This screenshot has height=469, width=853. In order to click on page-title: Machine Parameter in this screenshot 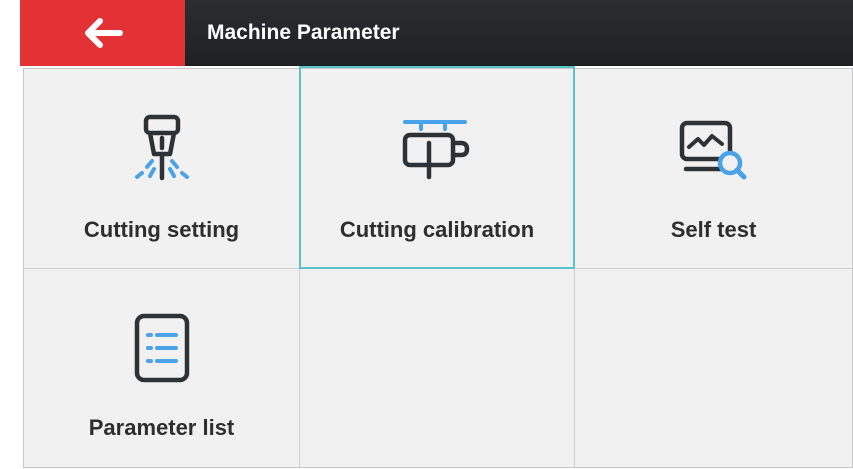, I will do `click(303, 32)`.